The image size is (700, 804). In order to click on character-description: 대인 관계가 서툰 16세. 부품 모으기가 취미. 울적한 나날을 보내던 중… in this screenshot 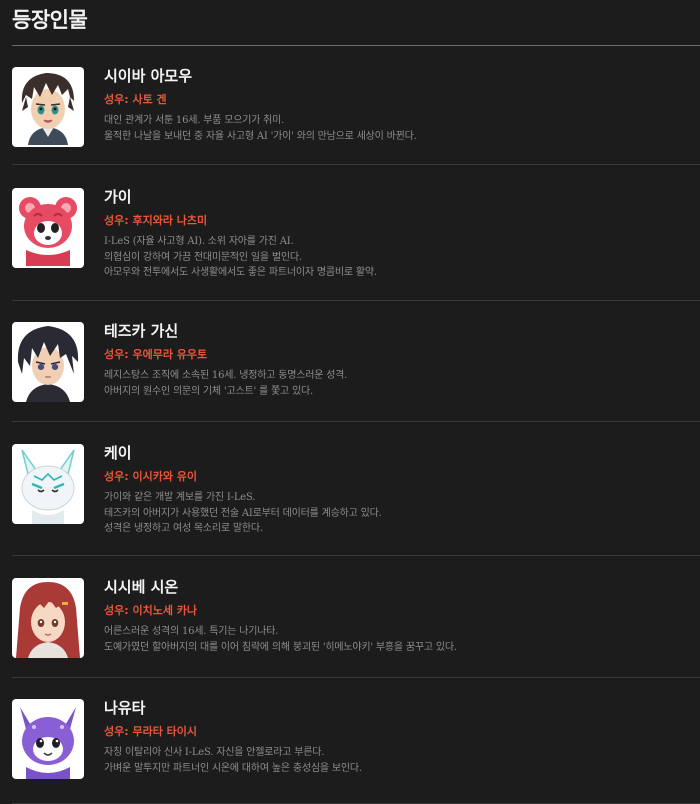, I will do `click(260, 128)`.